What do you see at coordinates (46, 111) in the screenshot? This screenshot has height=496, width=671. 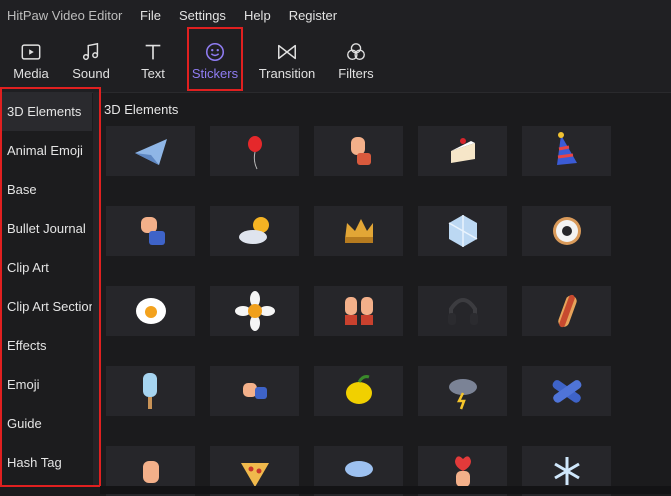 I see `sidebar-item-3d-elements: 3D Elements` at bounding box center [46, 111].